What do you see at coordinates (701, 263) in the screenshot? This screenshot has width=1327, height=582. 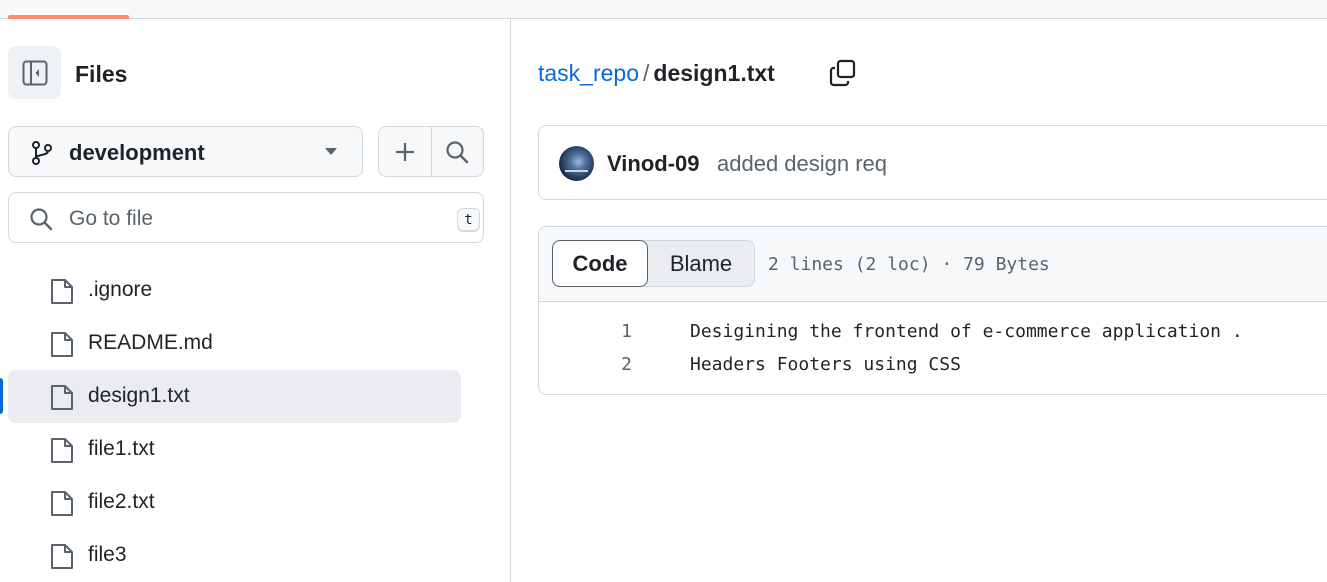 I see `tab-blame: Blame` at bounding box center [701, 263].